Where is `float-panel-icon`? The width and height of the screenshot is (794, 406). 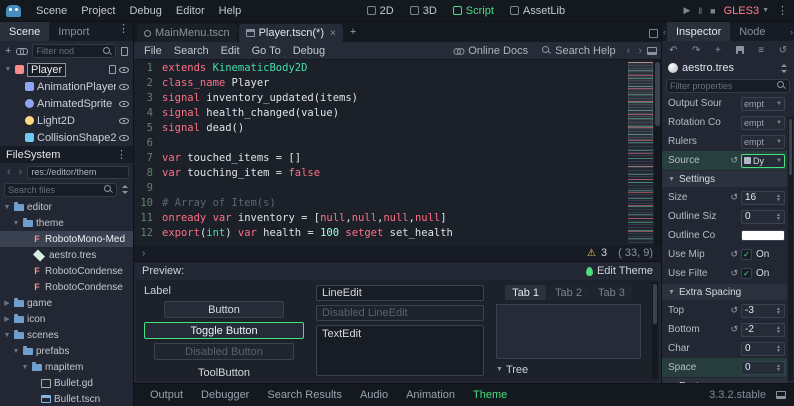 float-panel-icon is located at coordinates (652, 50).